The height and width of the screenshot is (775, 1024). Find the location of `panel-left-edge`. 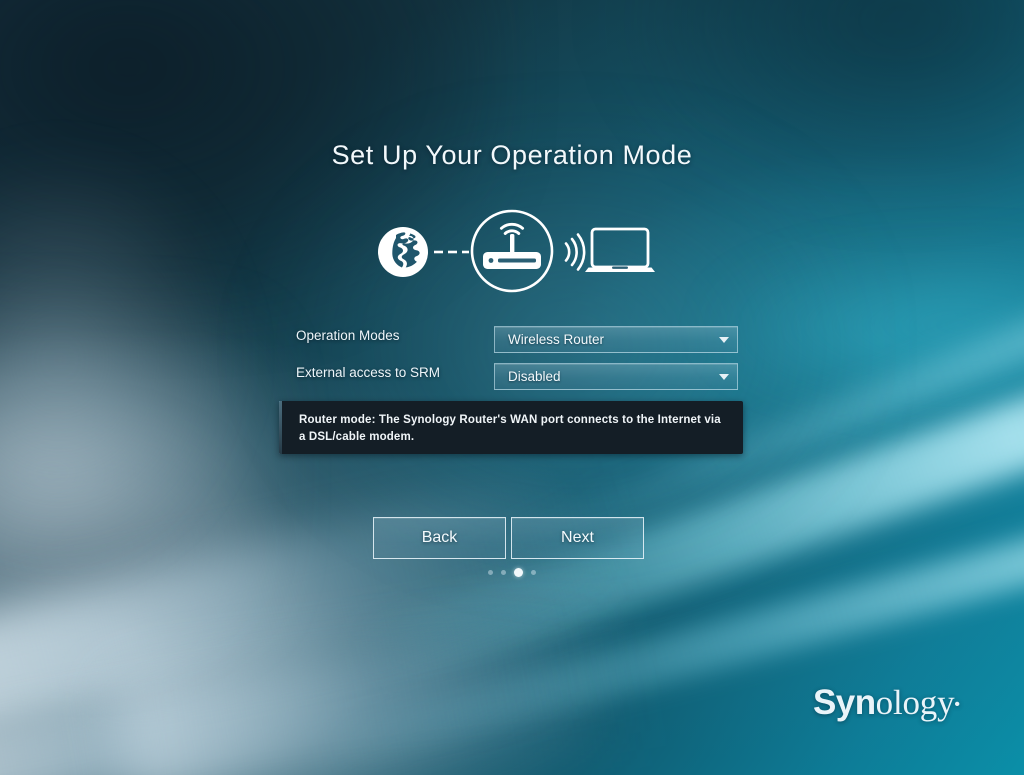

panel-left-edge is located at coordinates (280, 427).